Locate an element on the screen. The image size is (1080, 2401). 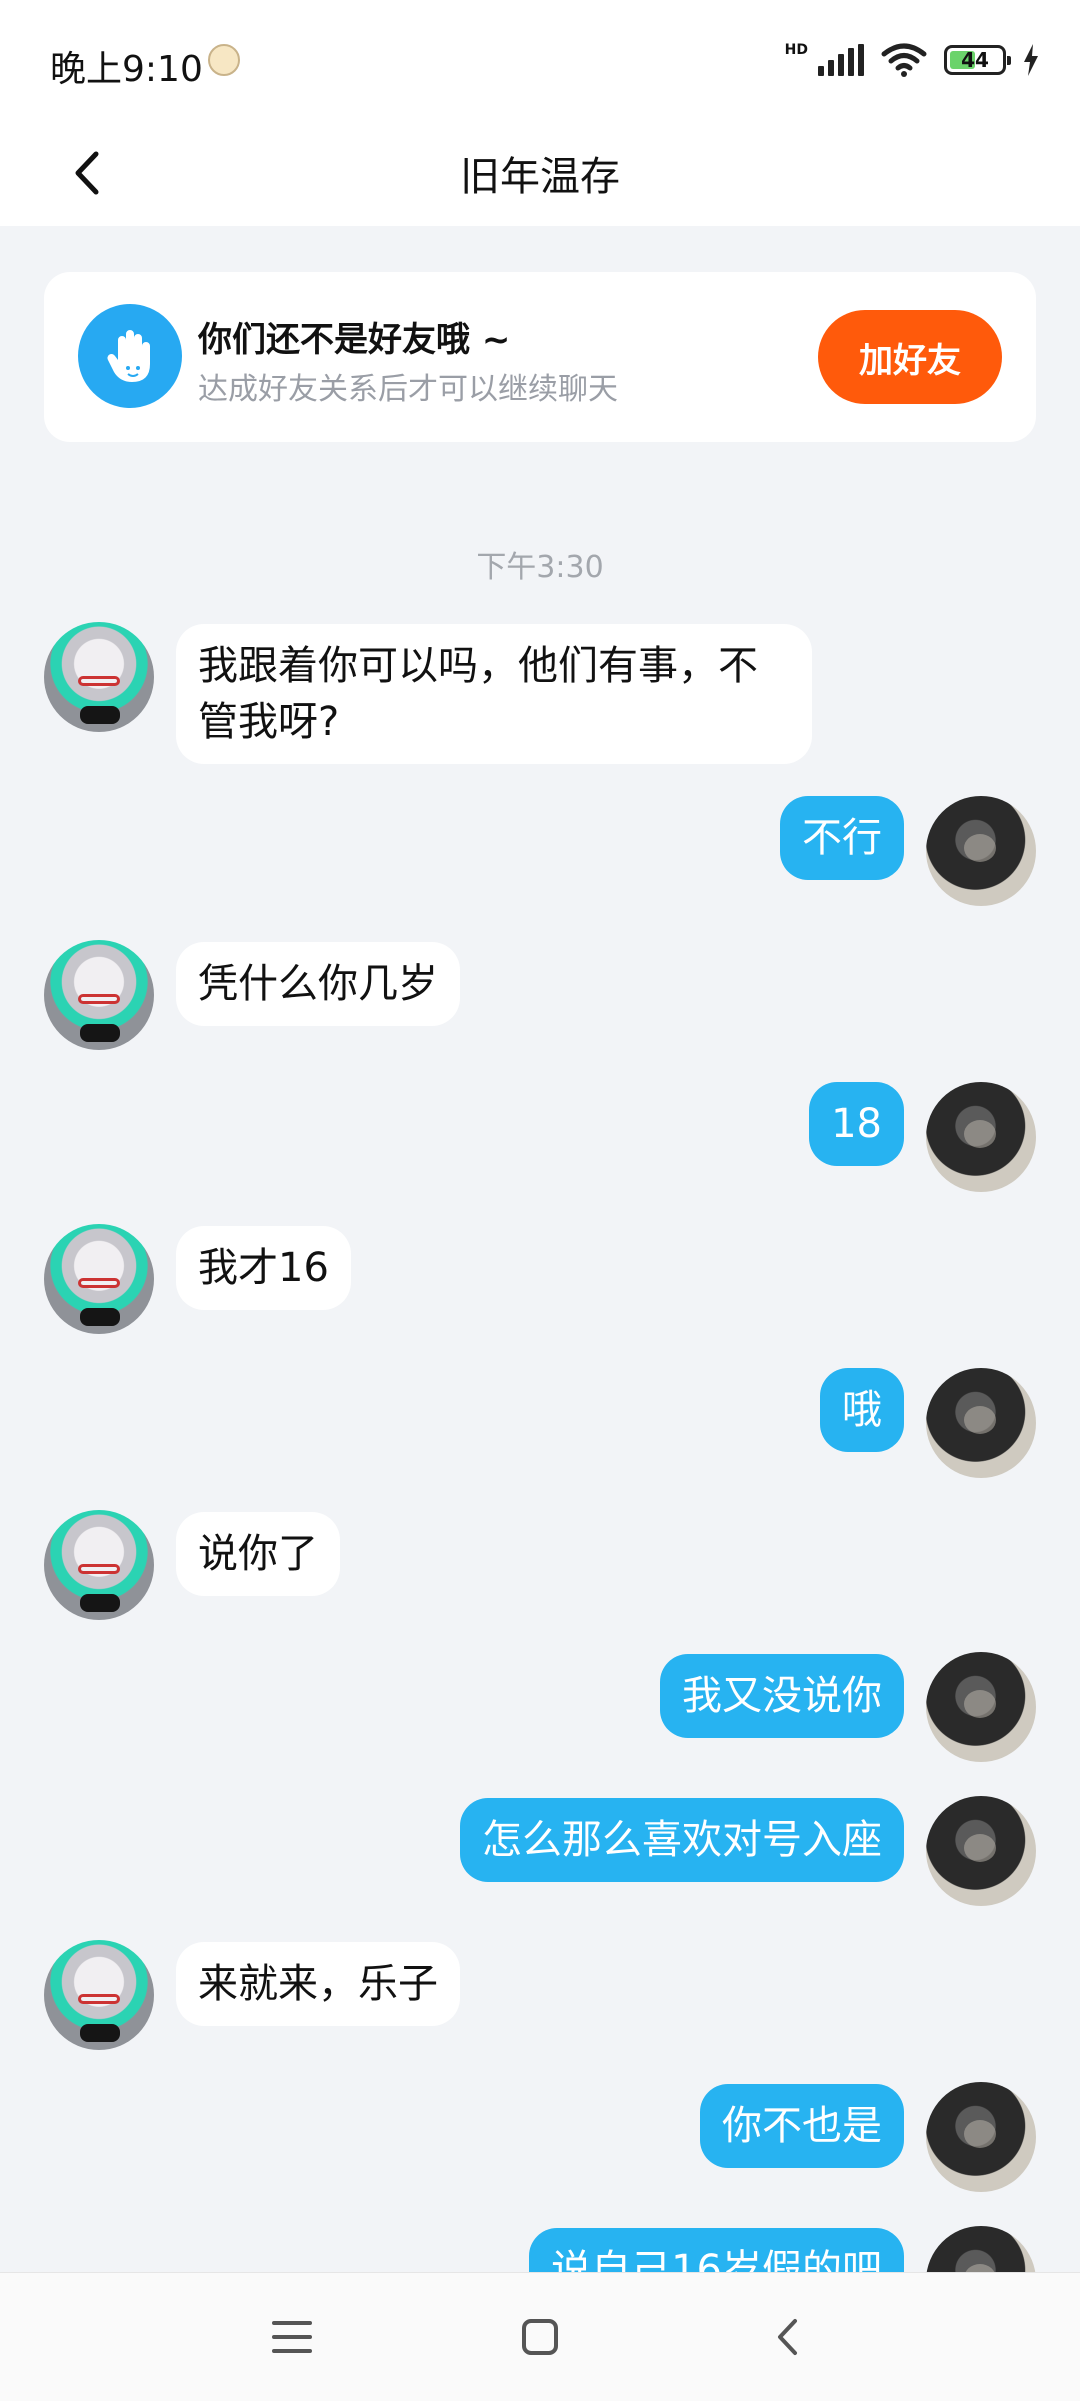
status-time: 晚上9:10 is located at coordinates (126, 69).